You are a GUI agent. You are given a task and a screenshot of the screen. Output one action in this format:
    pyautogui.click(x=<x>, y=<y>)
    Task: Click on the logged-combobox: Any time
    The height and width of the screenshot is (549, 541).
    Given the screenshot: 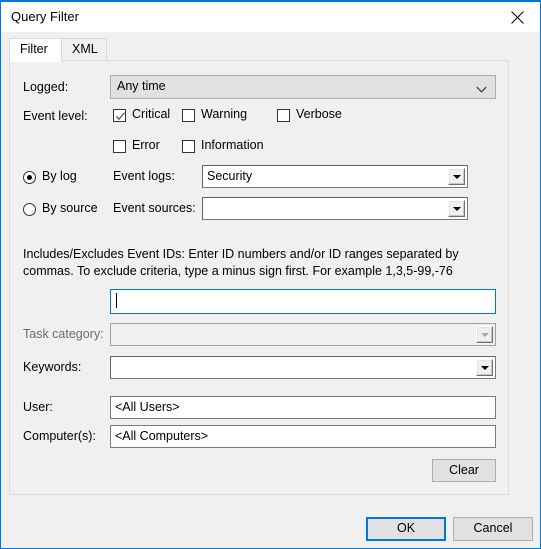 What is the action you would take?
    pyautogui.click(x=303, y=87)
    